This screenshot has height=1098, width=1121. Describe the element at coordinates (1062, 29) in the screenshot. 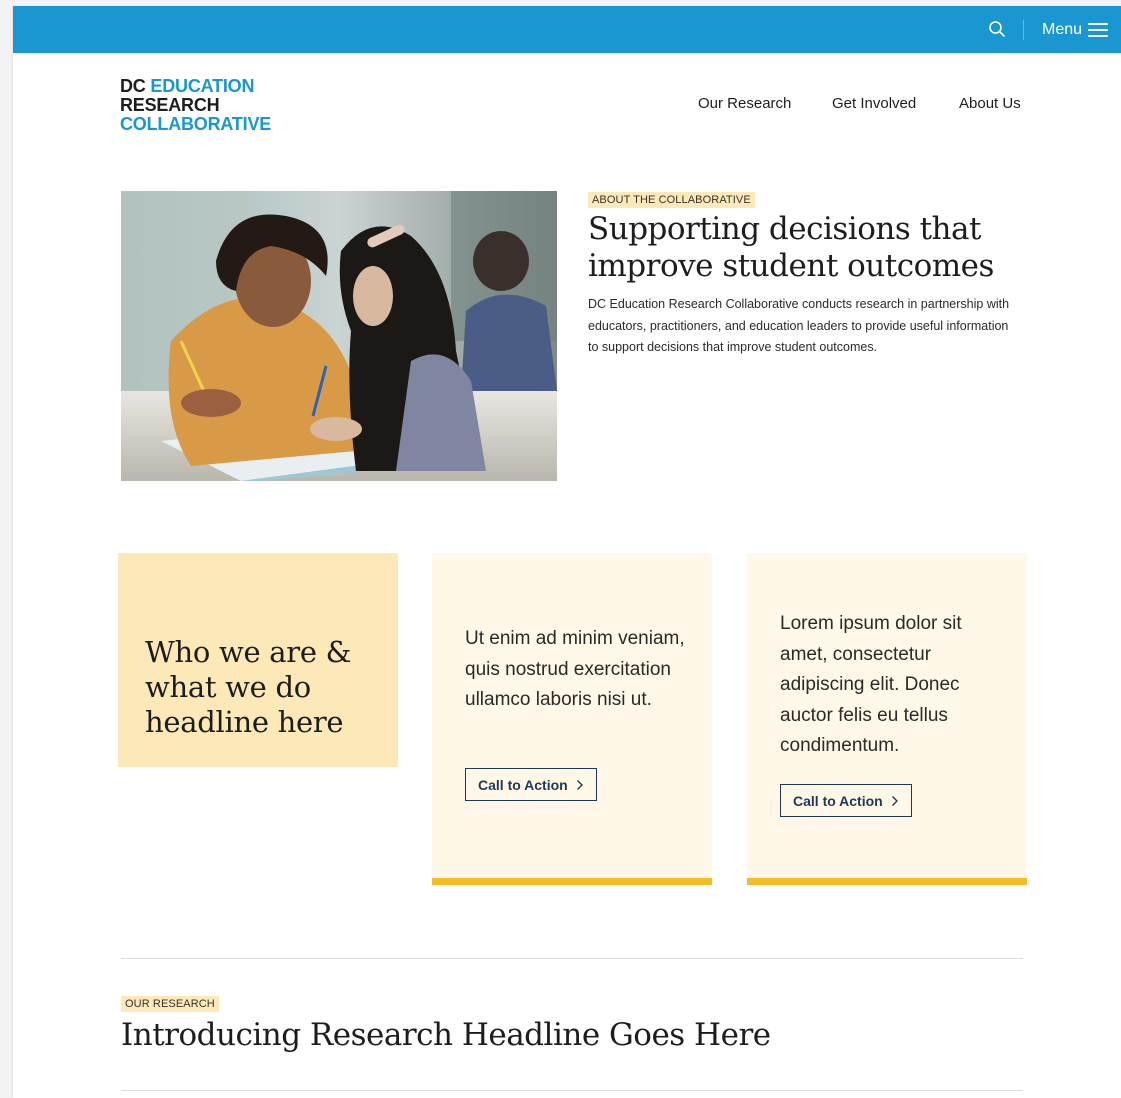

I see `menu-label: Menu` at that location.